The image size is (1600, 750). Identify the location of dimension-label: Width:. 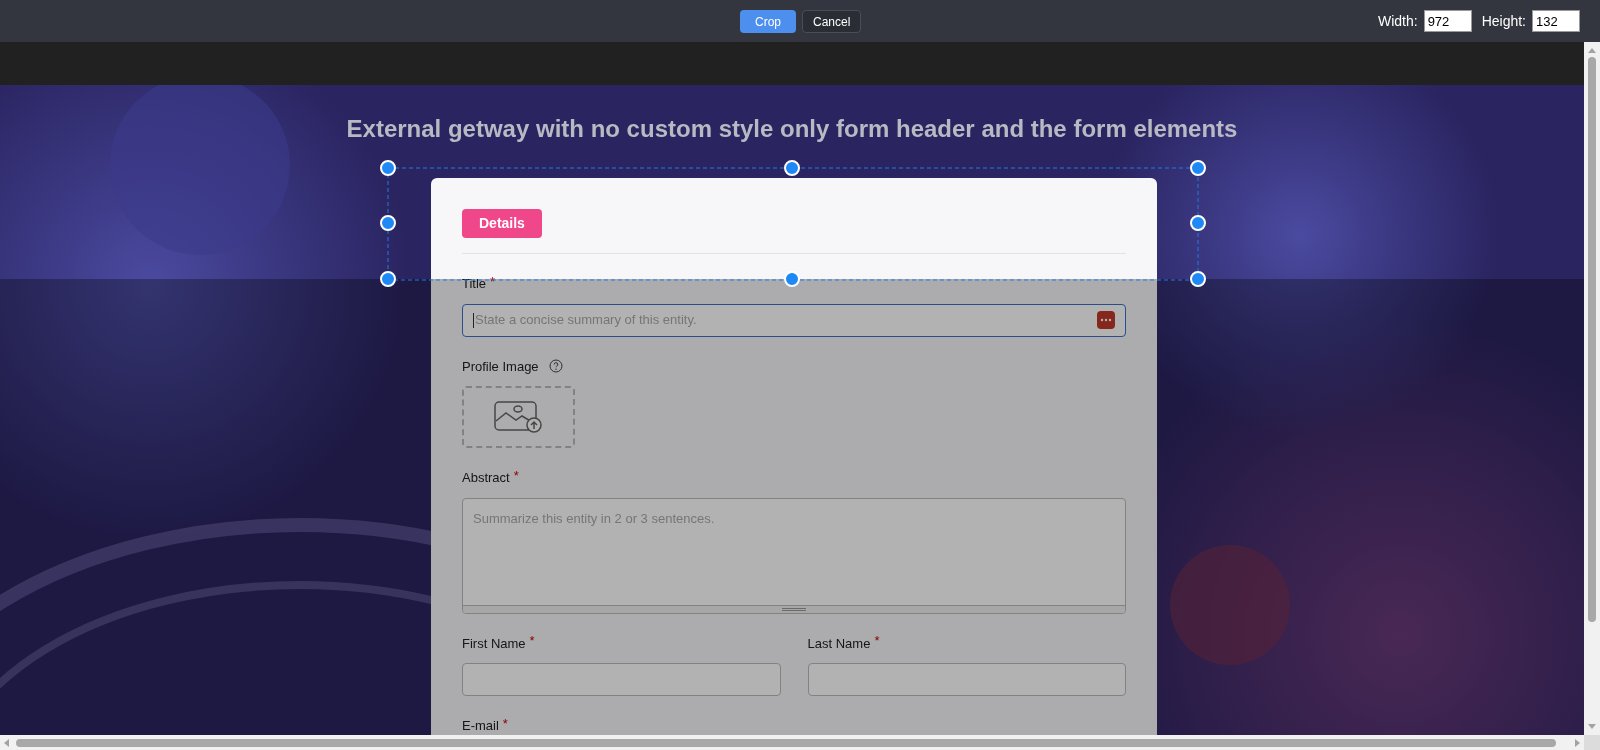
(1397, 21).